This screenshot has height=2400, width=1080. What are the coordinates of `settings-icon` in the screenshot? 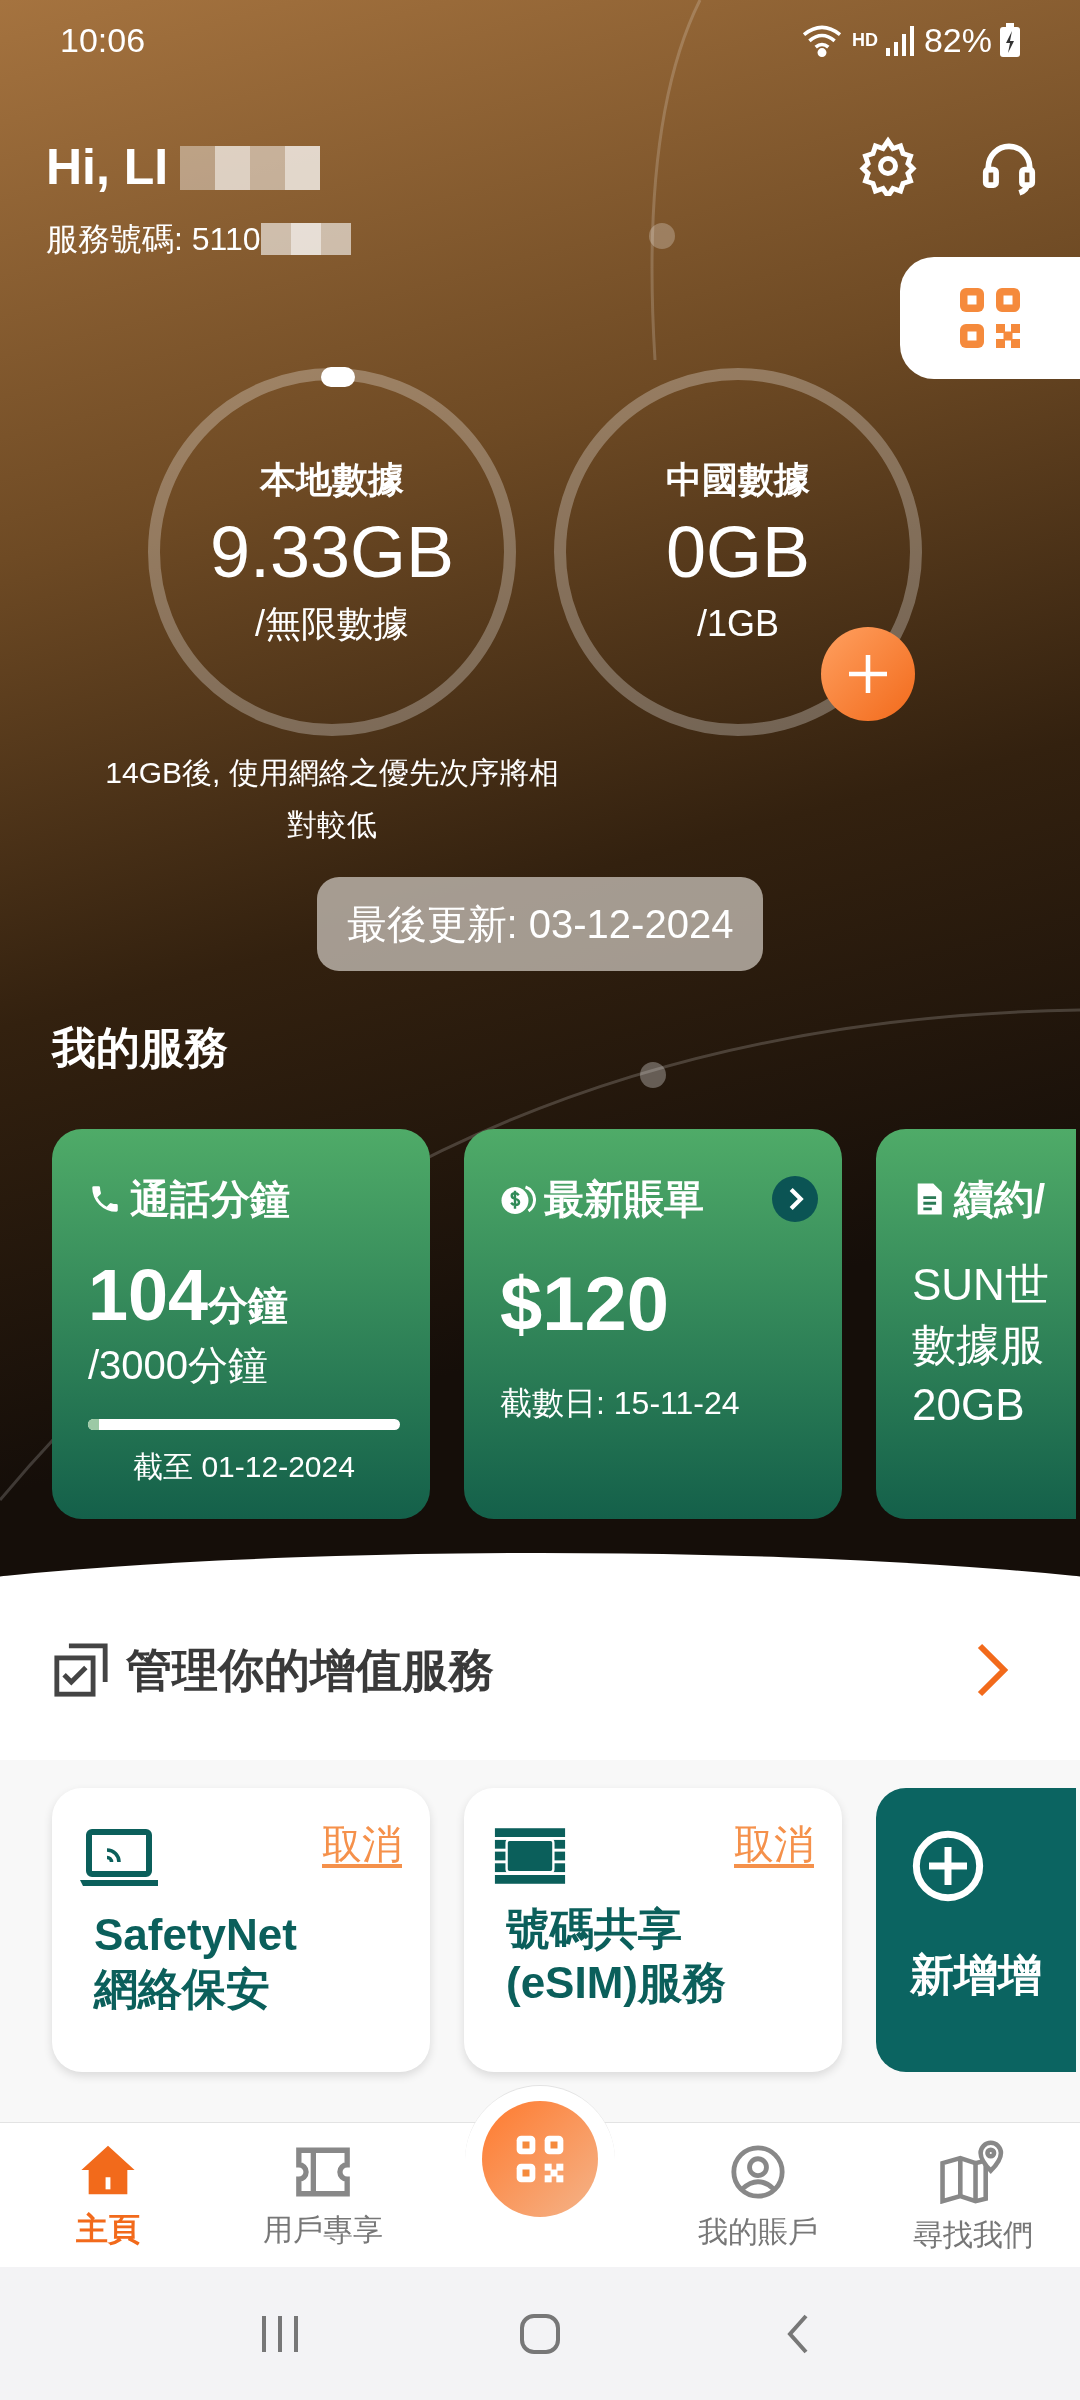 It's located at (888, 166).